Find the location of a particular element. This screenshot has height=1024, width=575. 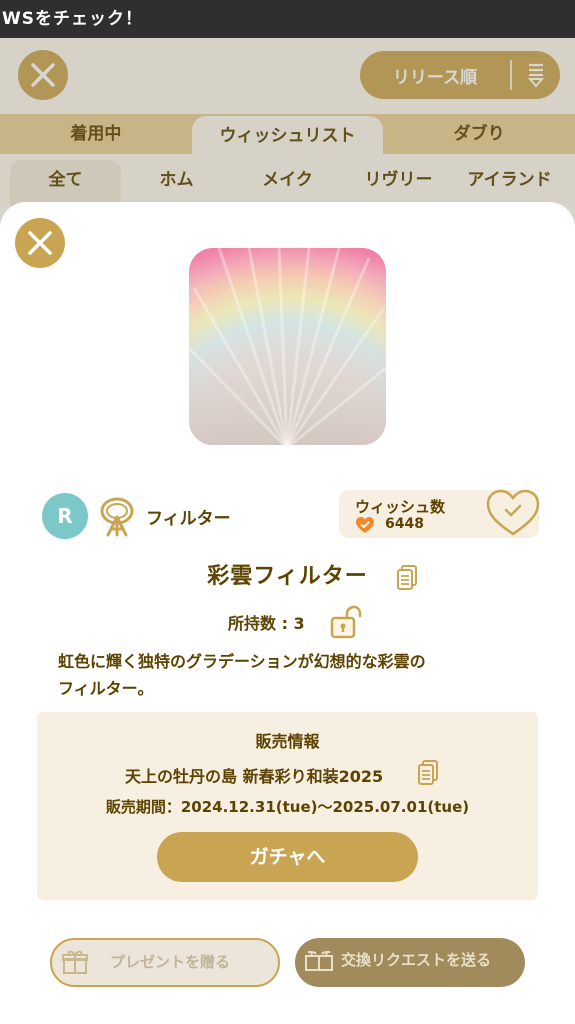

trade-icon is located at coordinates (319, 961).